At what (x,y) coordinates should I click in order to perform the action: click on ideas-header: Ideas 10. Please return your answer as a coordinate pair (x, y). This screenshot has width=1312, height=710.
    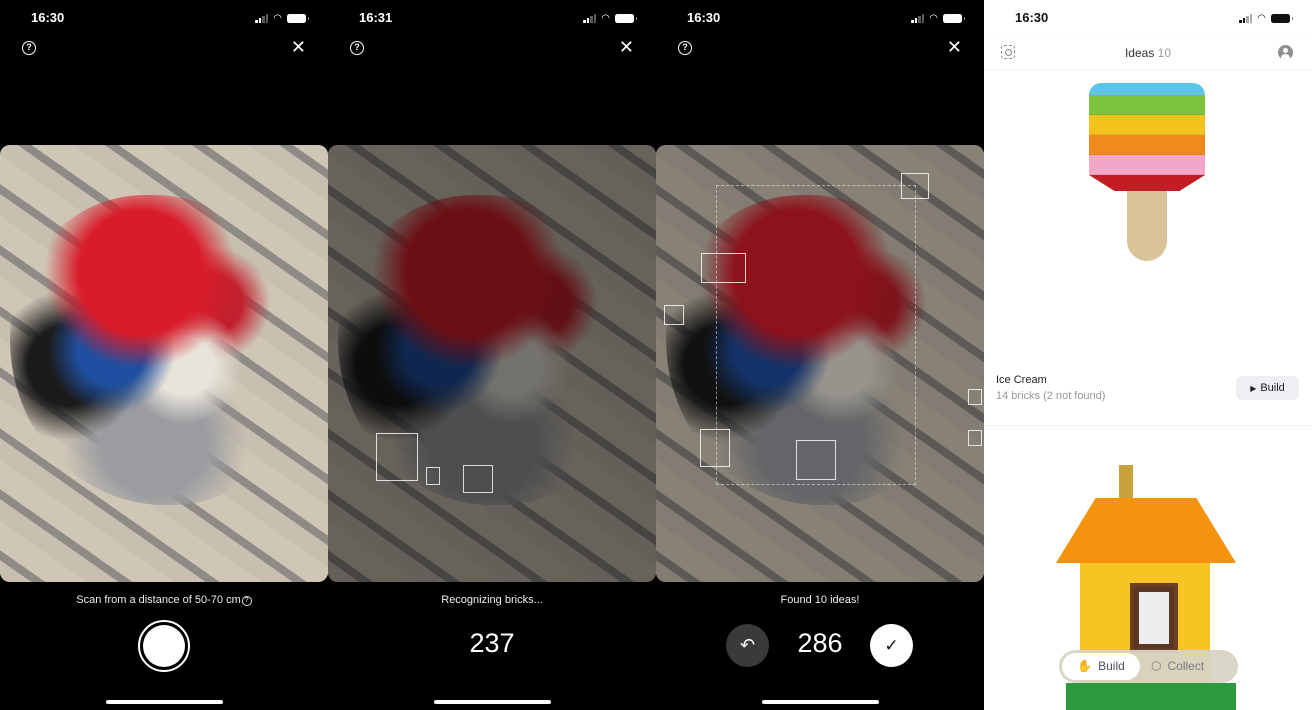
    Looking at the image, I should click on (1148, 52).